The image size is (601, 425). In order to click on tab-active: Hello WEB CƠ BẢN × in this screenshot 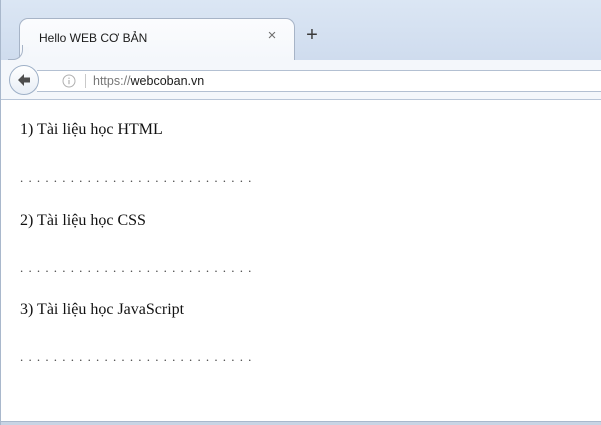, I will do `click(151, 39)`.